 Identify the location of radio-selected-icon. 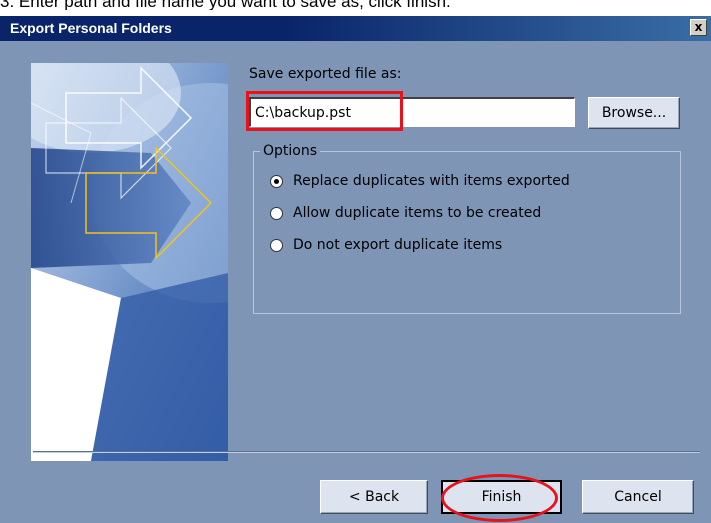
(276, 181).